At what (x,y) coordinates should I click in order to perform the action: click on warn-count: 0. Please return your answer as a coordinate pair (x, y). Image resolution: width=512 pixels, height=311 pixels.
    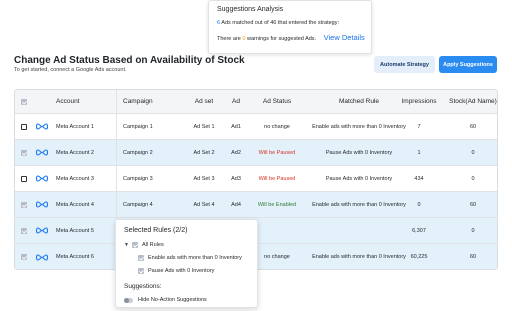
    Looking at the image, I should click on (244, 39).